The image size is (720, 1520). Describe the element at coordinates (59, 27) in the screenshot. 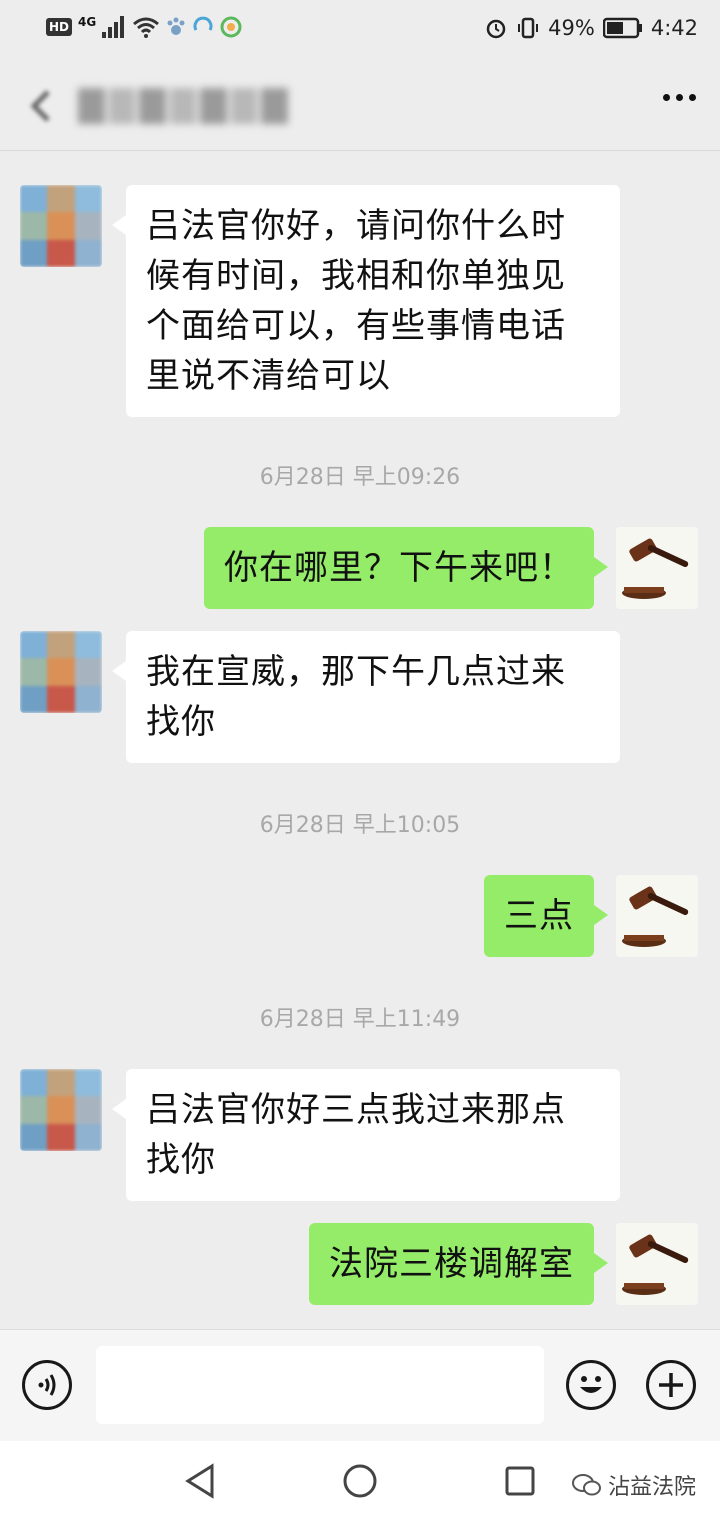

I see `hd-badge: HD` at that location.